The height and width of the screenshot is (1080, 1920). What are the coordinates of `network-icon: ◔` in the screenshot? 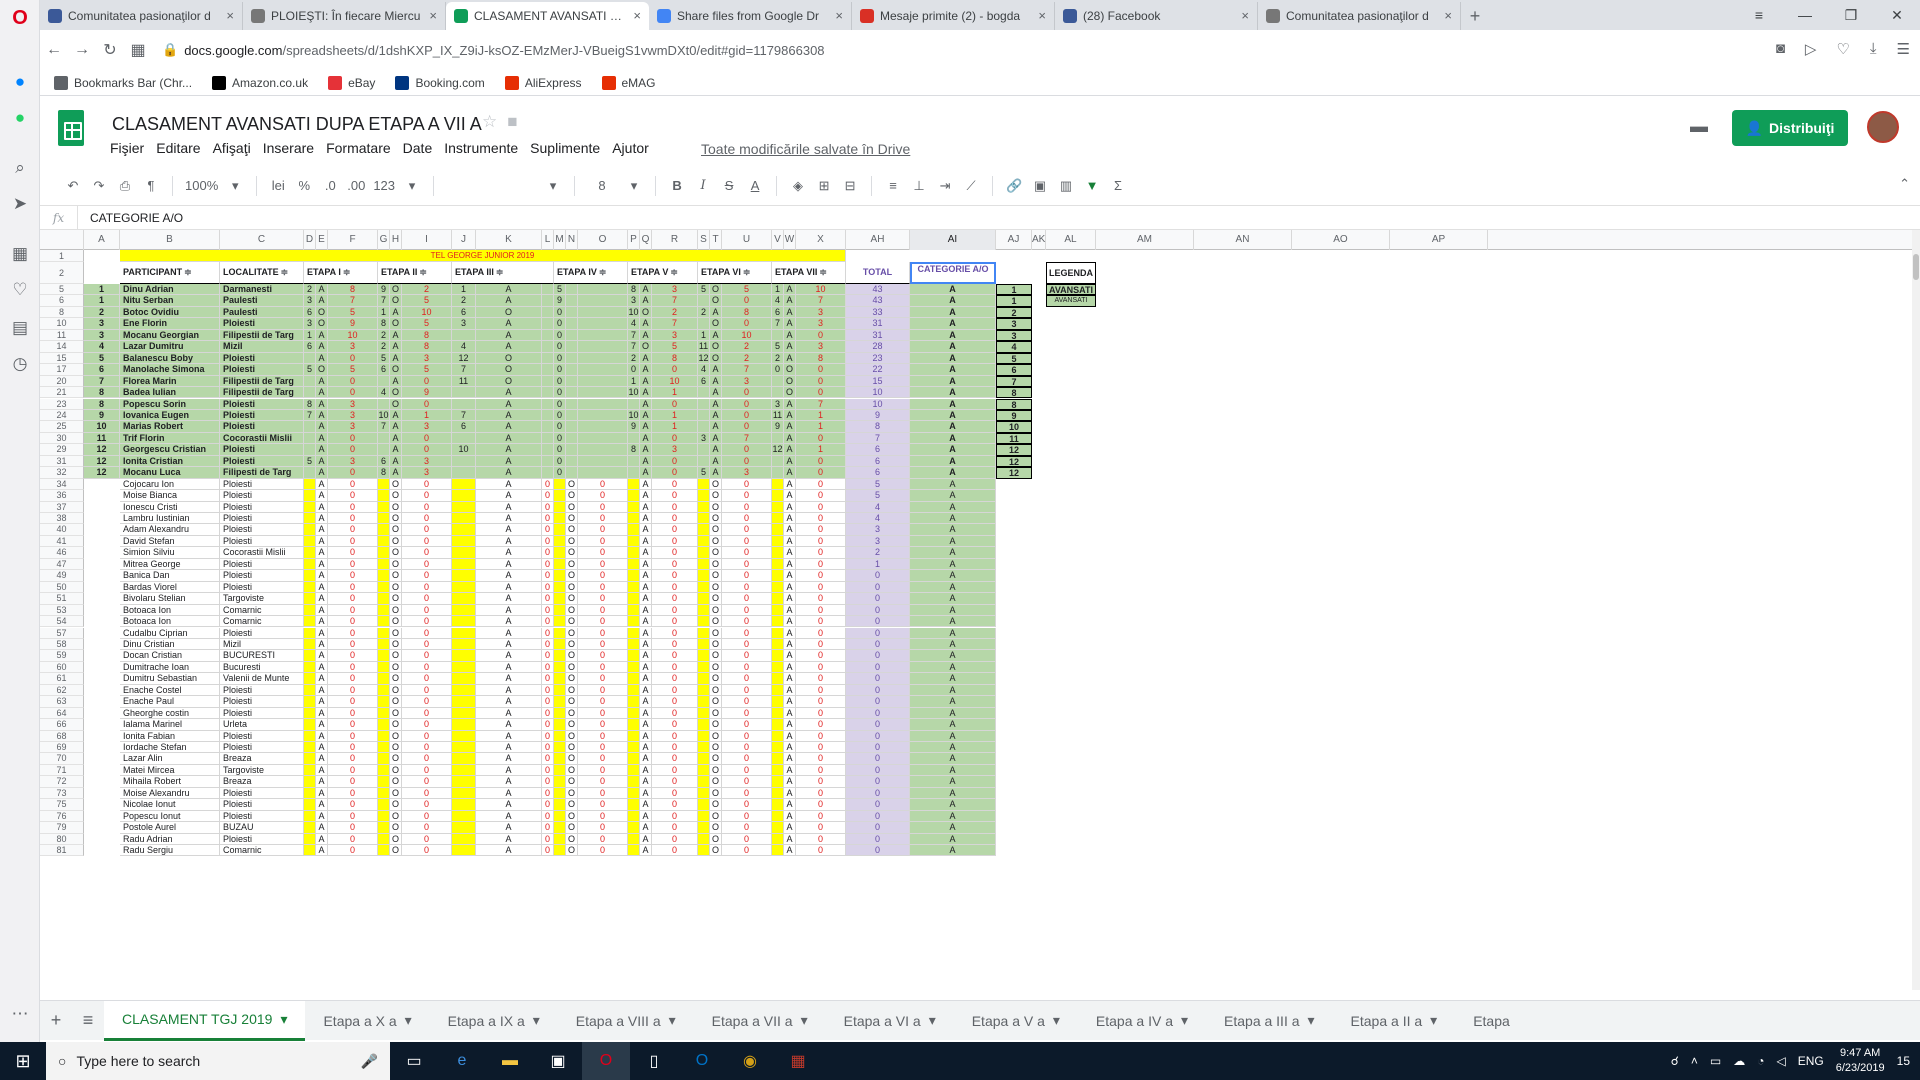 It's located at (1760, 1061).